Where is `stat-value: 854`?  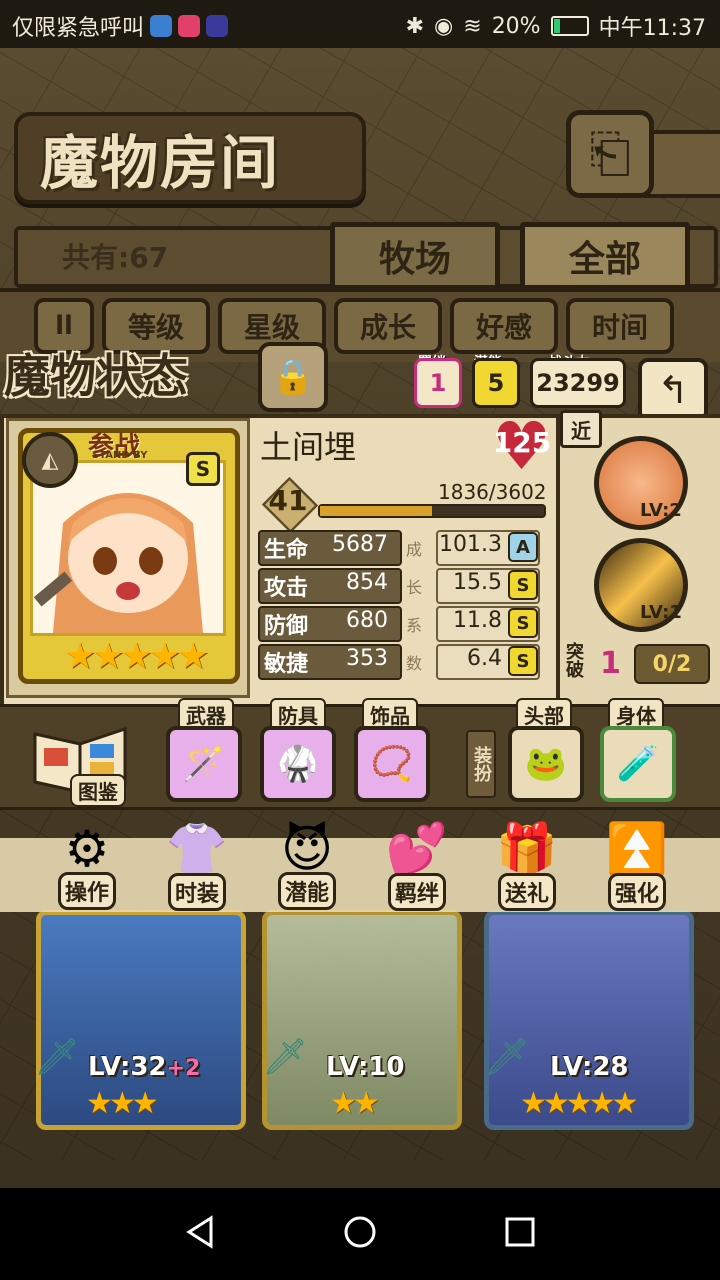
stat-value: 854 is located at coordinates (367, 582).